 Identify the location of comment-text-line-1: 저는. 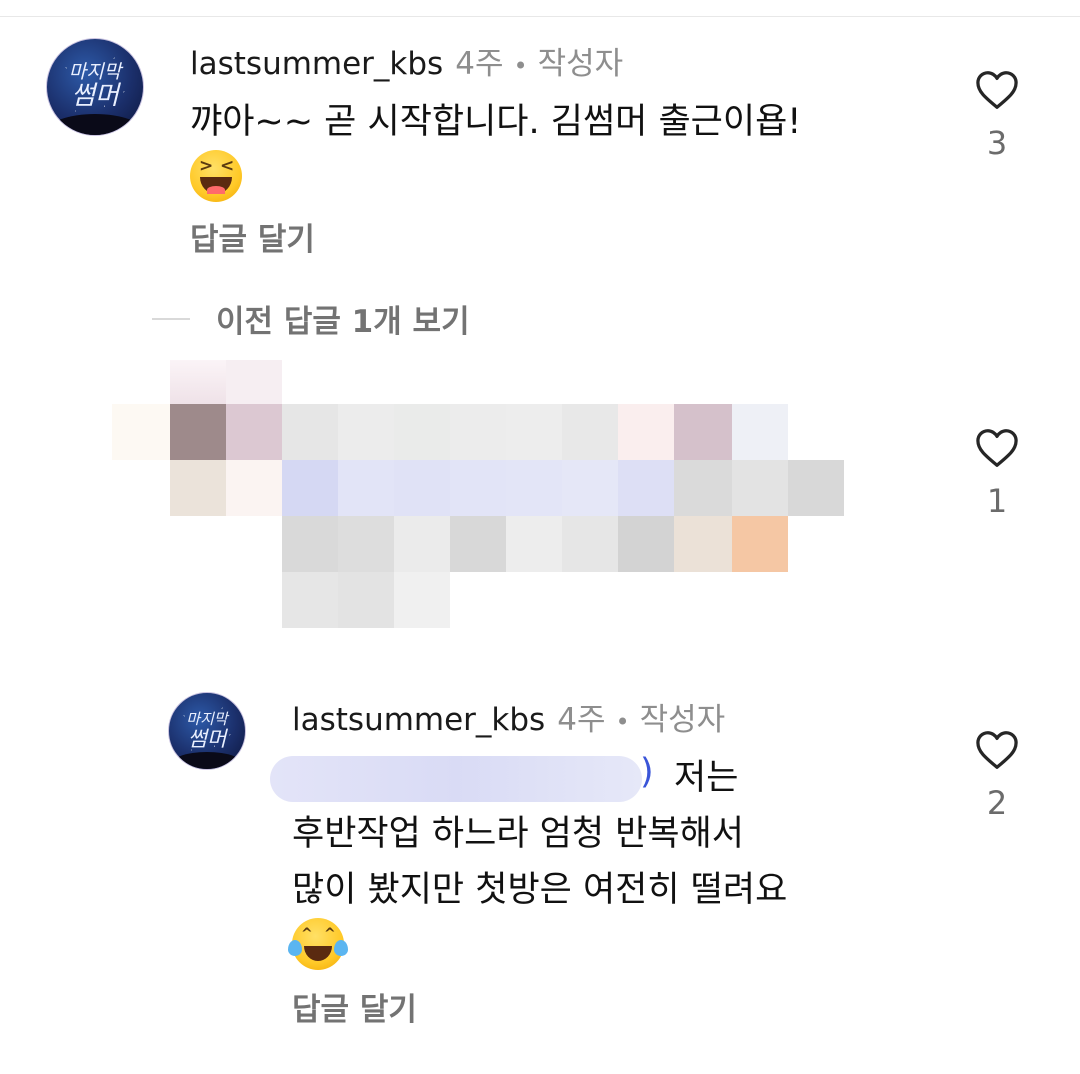
(706, 778).